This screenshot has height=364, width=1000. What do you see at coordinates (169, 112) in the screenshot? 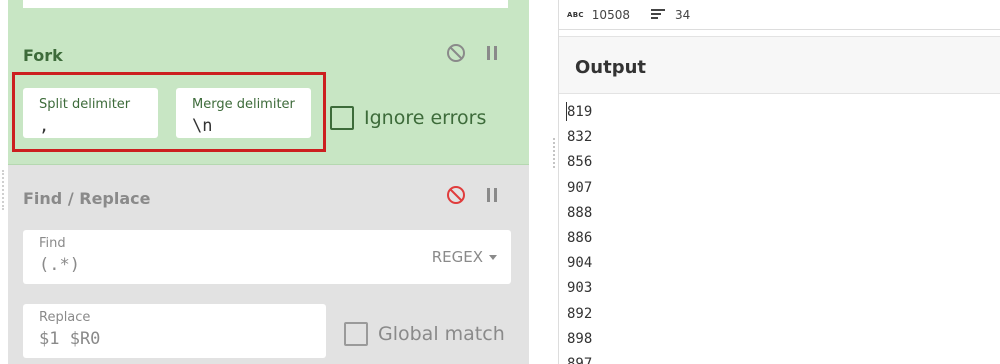
I see `highlight-box` at bounding box center [169, 112].